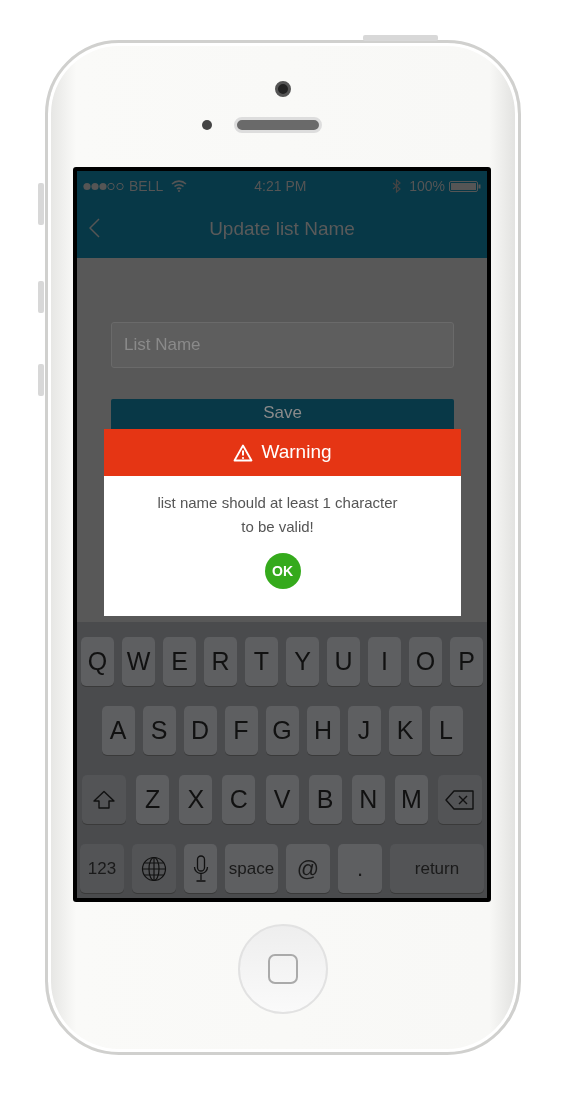  Describe the element at coordinates (343, 661) in the screenshot. I see `letter-key: U` at that location.